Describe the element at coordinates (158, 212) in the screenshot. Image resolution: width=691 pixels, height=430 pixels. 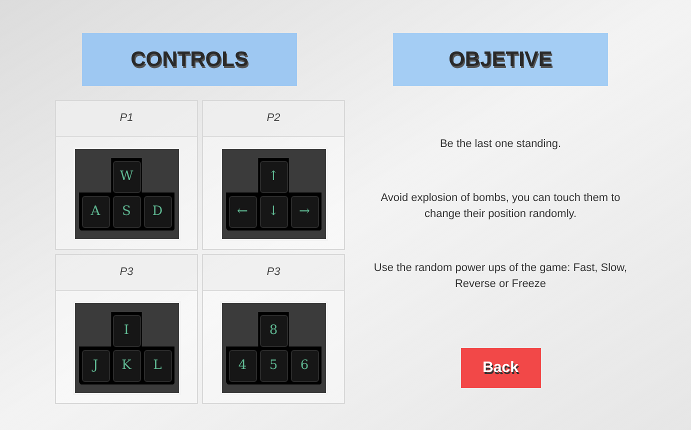
I see `keyboard-key: D` at that location.